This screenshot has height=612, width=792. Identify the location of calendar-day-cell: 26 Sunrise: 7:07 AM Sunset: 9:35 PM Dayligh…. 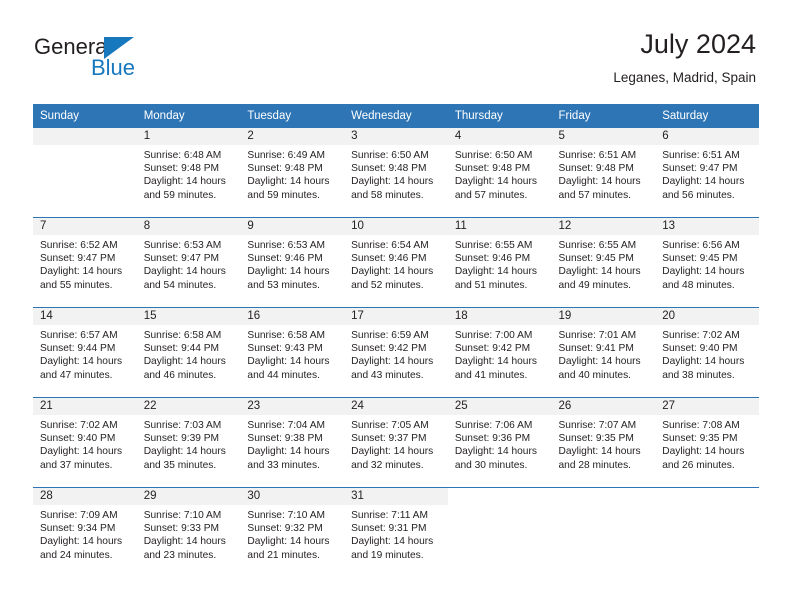
(603, 442).